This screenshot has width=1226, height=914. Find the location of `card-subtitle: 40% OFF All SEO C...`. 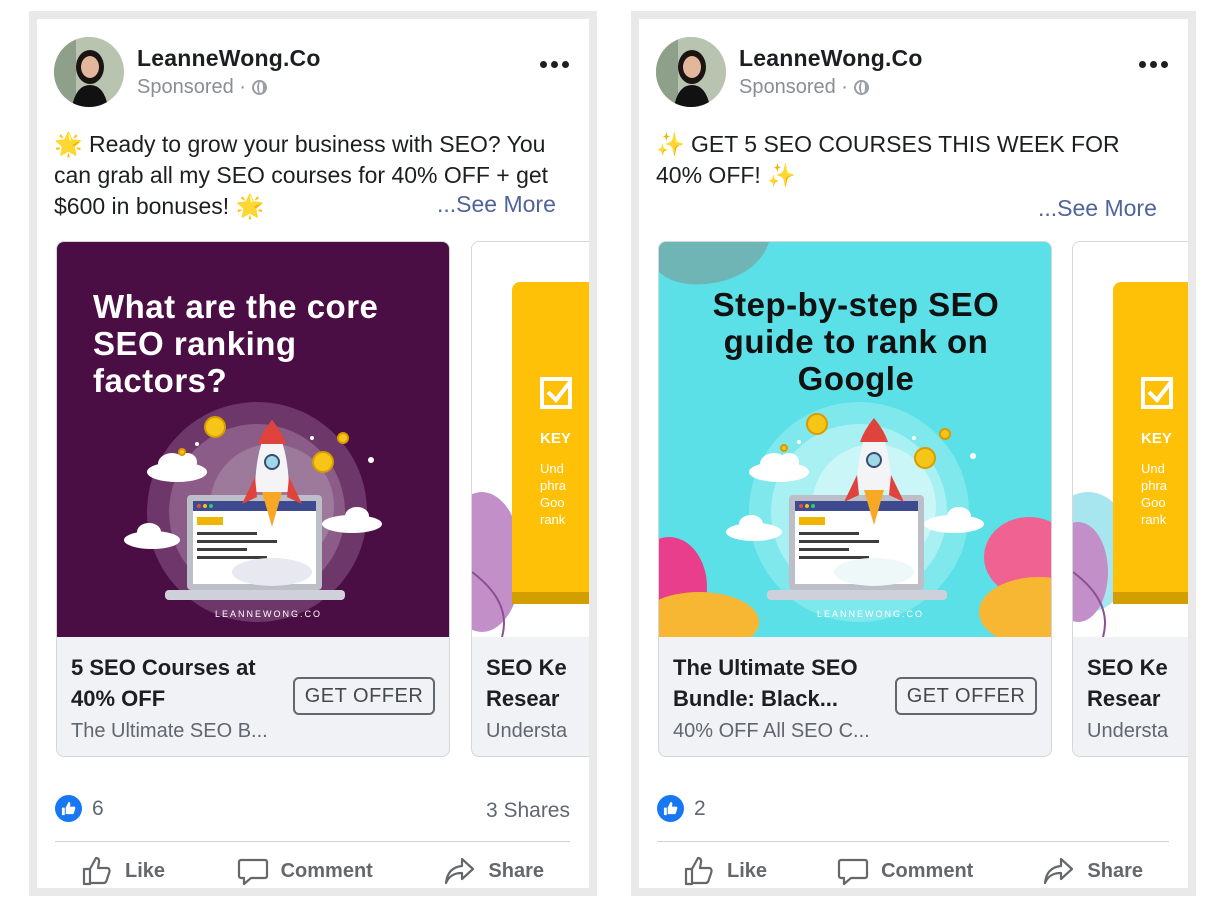

card-subtitle: 40% OFF All SEO C... is located at coordinates (771, 731).